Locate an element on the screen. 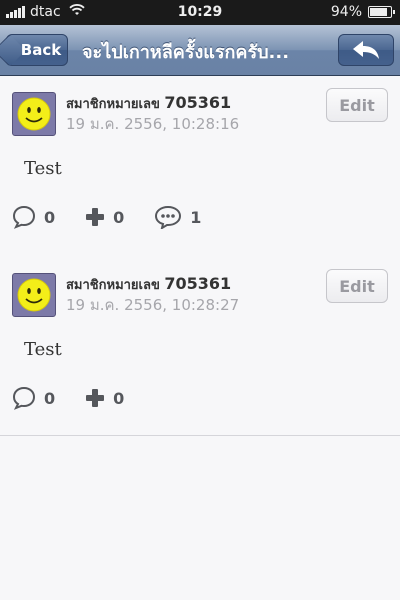 Image resolution: width=400 pixels, height=600 pixels. chat-dots-icon is located at coordinates (168, 217).